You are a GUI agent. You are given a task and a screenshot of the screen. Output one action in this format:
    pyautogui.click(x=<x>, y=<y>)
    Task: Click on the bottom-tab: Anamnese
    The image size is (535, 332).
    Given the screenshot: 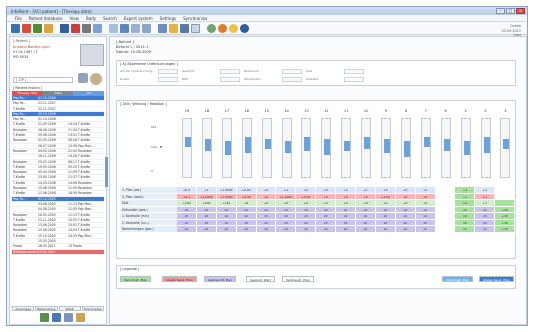 What is the action you would take?
    pyautogui.click(x=23, y=308)
    